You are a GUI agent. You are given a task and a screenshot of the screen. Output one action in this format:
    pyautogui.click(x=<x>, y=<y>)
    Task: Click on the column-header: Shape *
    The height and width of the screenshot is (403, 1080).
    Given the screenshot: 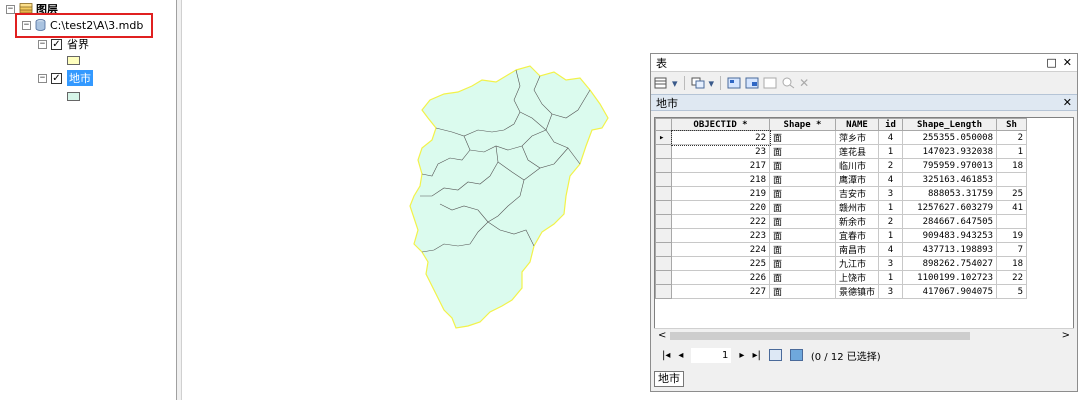 What is the action you would take?
    pyautogui.click(x=802, y=124)
    